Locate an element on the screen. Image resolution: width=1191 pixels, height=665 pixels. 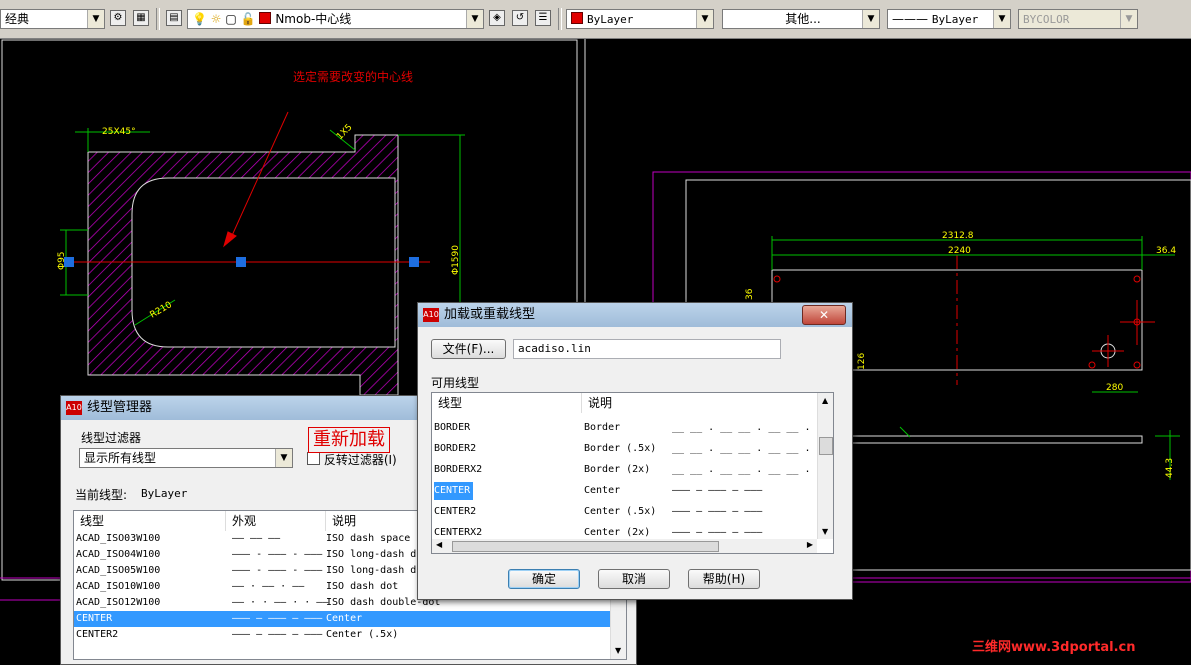
horizontal-scrollbar: ◀ ▶ is located at coordinates (624, 546).